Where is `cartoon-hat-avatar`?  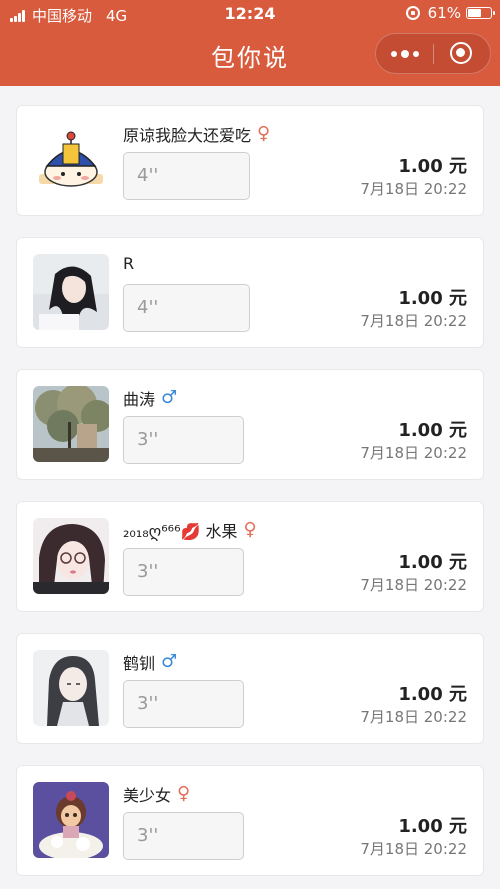 cartoon-hat-avatar is located at coordinates (71, 160).